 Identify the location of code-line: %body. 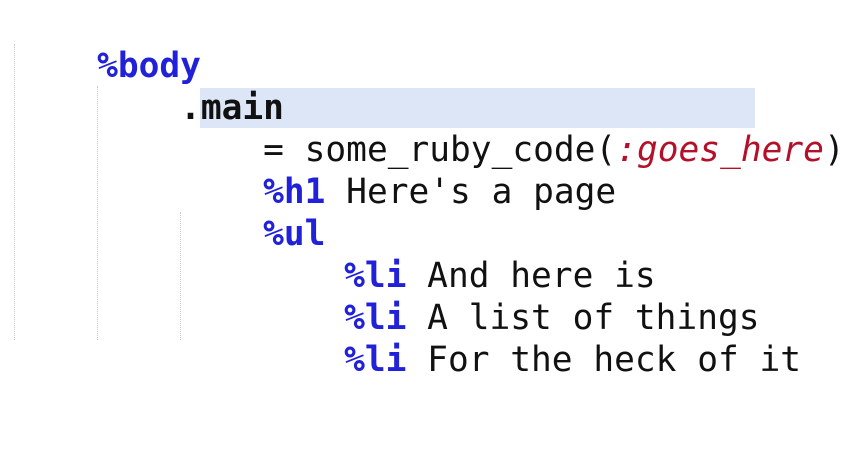
(107, 44).